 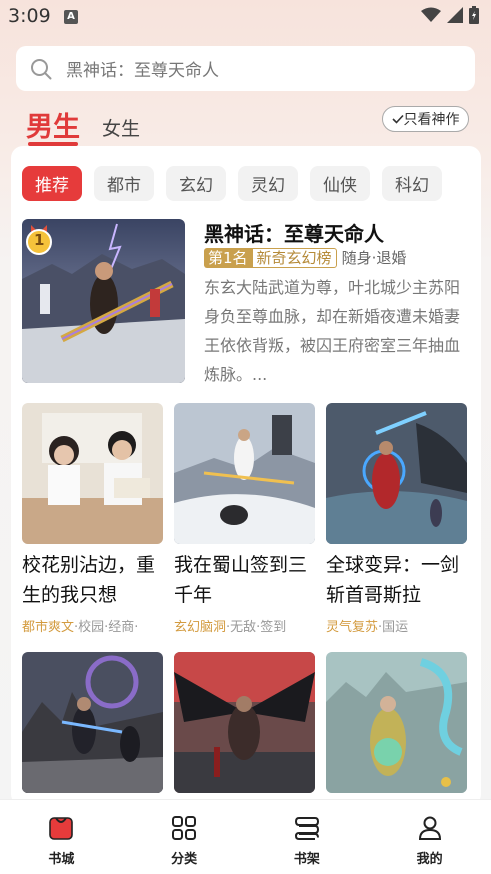 I want to click on book-category: 玄幻脑洞, so click(x=200, y=627).